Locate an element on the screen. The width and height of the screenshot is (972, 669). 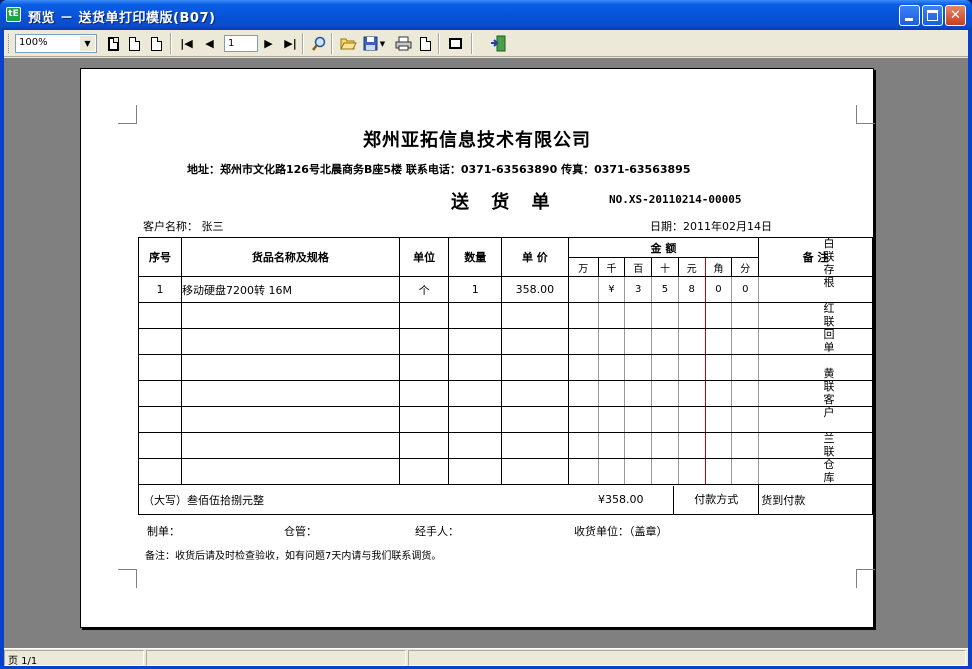
first-page-button: |◀ is located at coordinates (186, 43).